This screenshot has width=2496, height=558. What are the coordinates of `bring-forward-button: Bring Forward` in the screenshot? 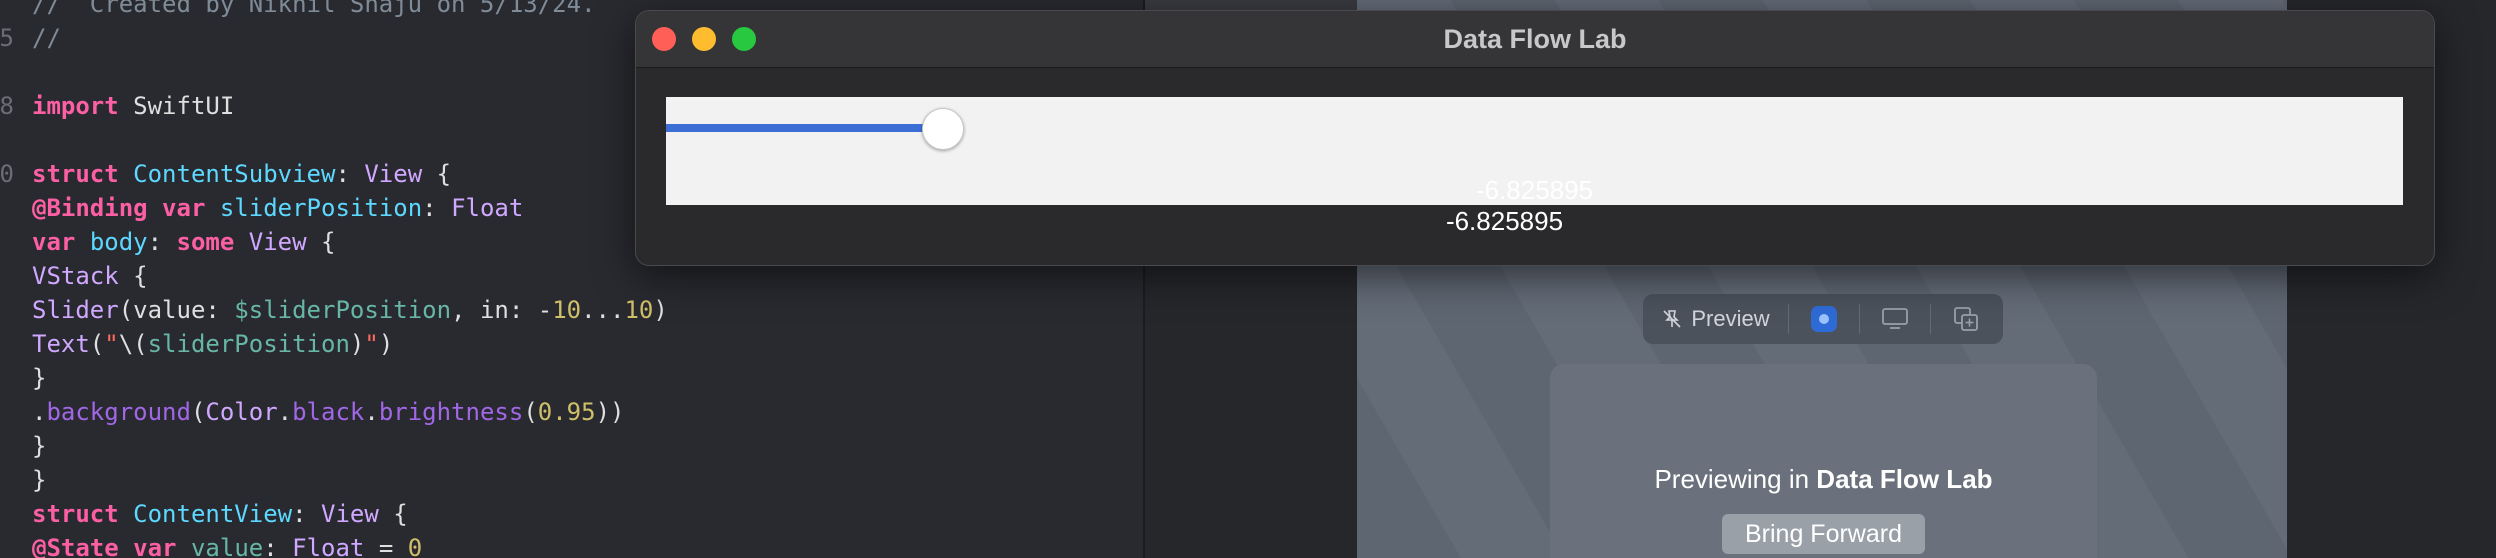 It's located at (1823, 534).